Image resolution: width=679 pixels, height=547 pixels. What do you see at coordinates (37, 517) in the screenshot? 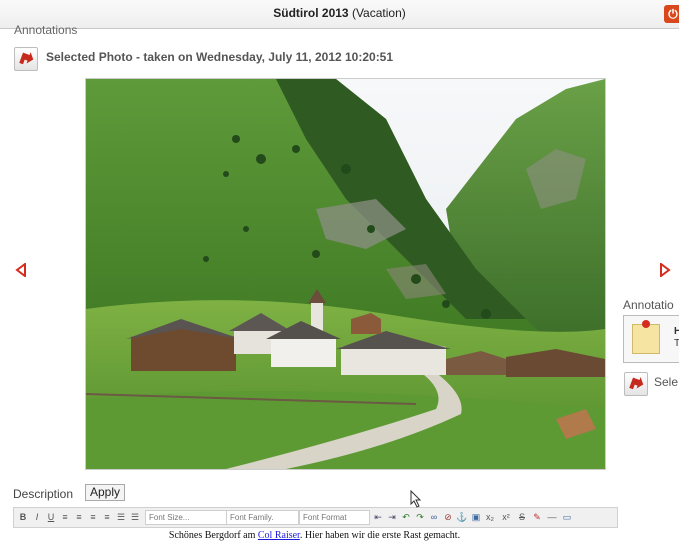
I see `italic-button: I` at bounding box center [37, 517].